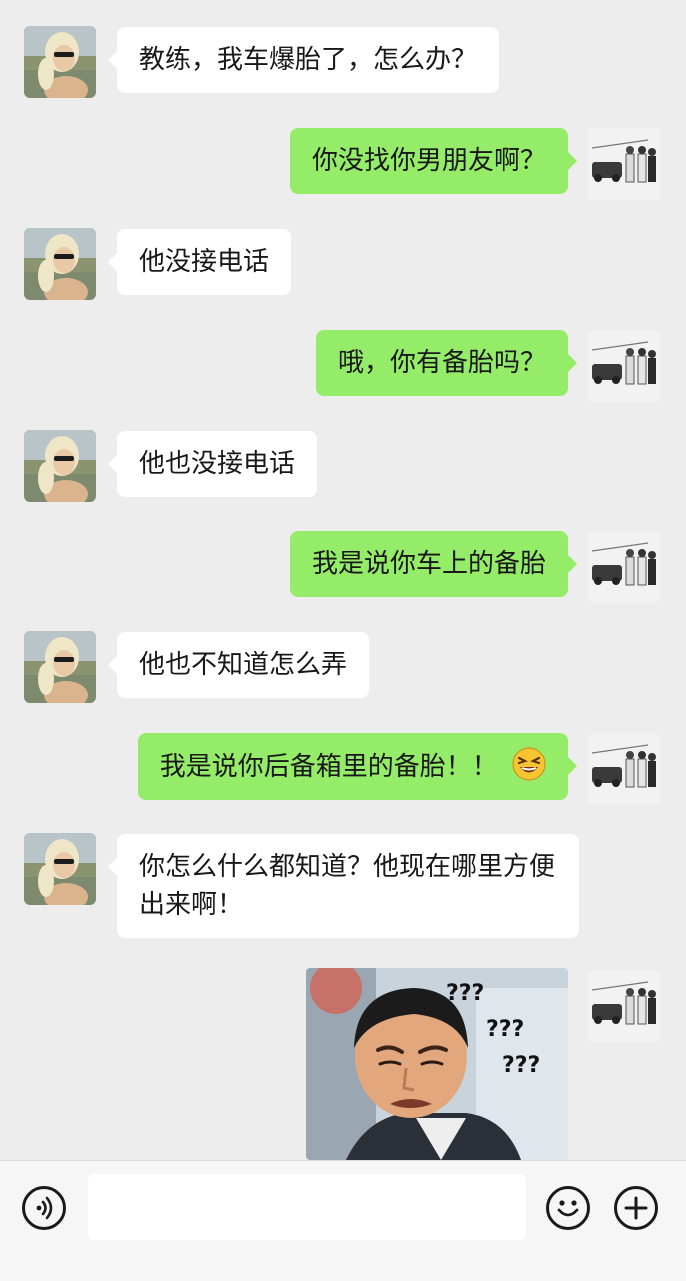  What do you see at coordinates (217, 464) in the screenshot?
I see `message-text: 他也没接电话` at bounding box center [217, 464].